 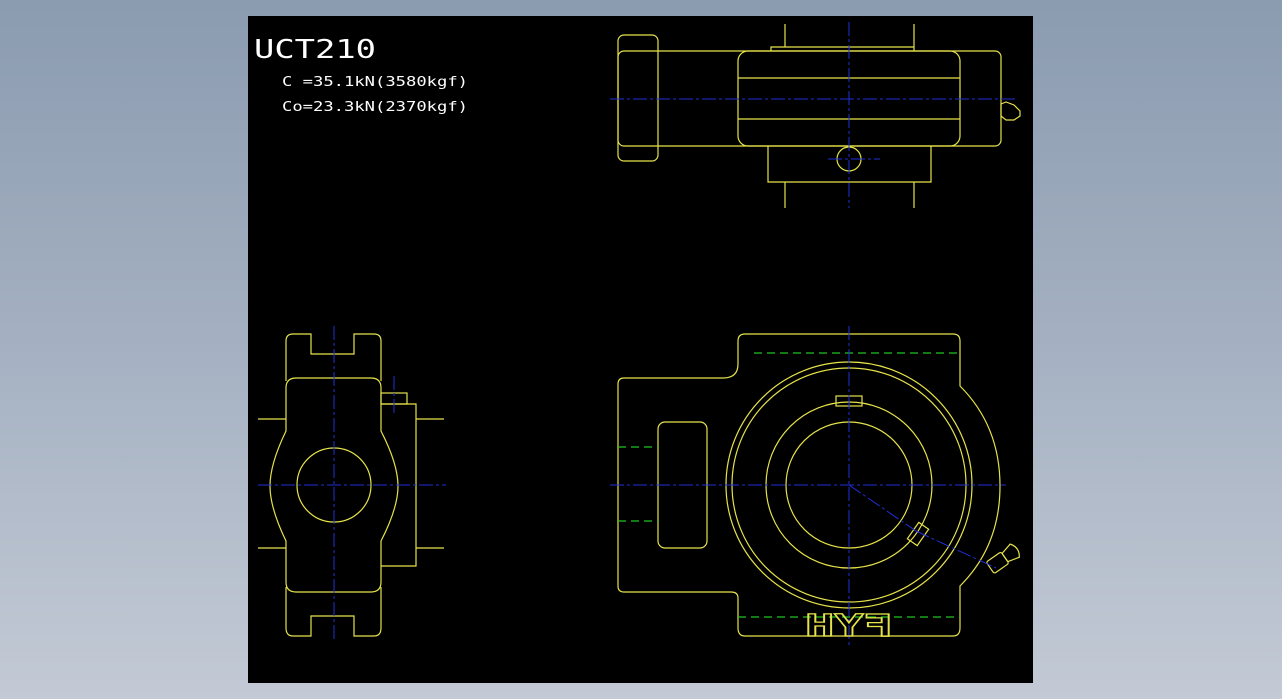 What do you see at coordinates (815, 115) in the screenshot?
I see `top-view` at bounding box center [815, 115].